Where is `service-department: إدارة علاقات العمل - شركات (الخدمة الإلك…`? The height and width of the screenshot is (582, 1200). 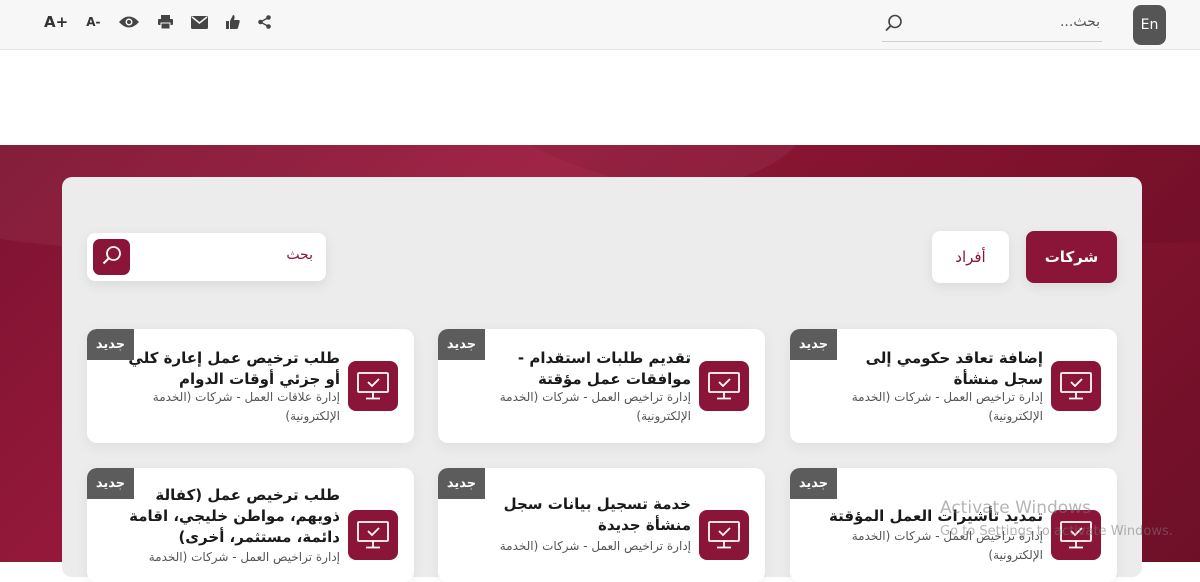
service-department: إدارة علاقات العمل - شركات (الخدمة الإلك… is located at coordinates (246, 406).